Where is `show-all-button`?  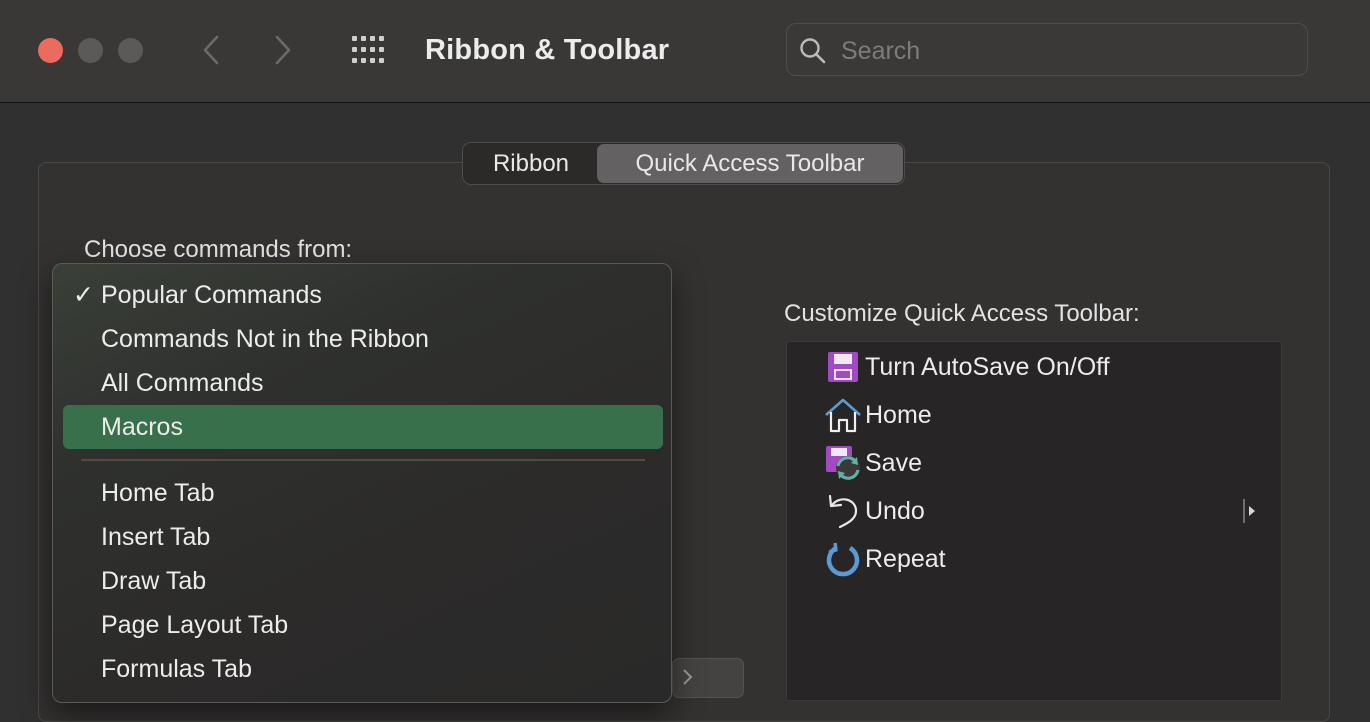
show-all-button is located at coordinates (370, 50).